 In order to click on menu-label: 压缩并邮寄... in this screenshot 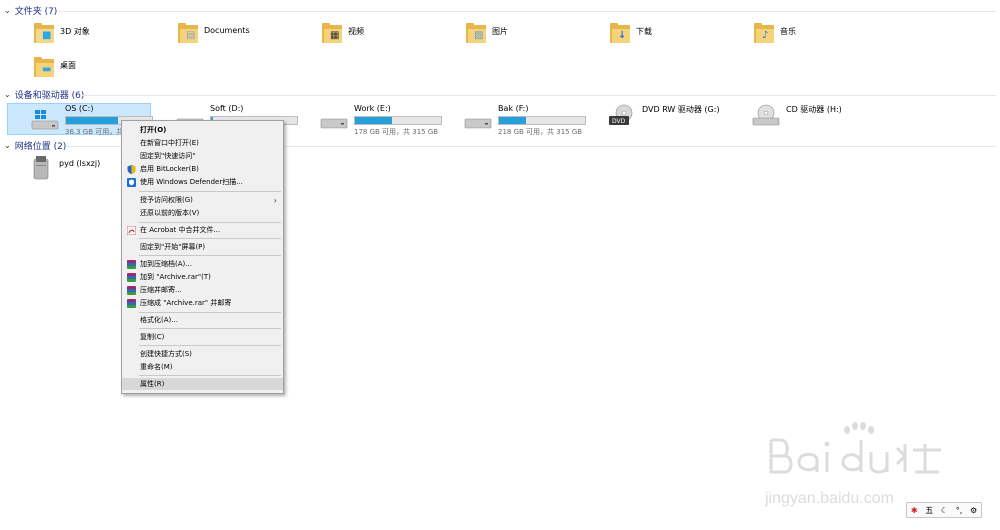, I will do `click(161, 290)`.